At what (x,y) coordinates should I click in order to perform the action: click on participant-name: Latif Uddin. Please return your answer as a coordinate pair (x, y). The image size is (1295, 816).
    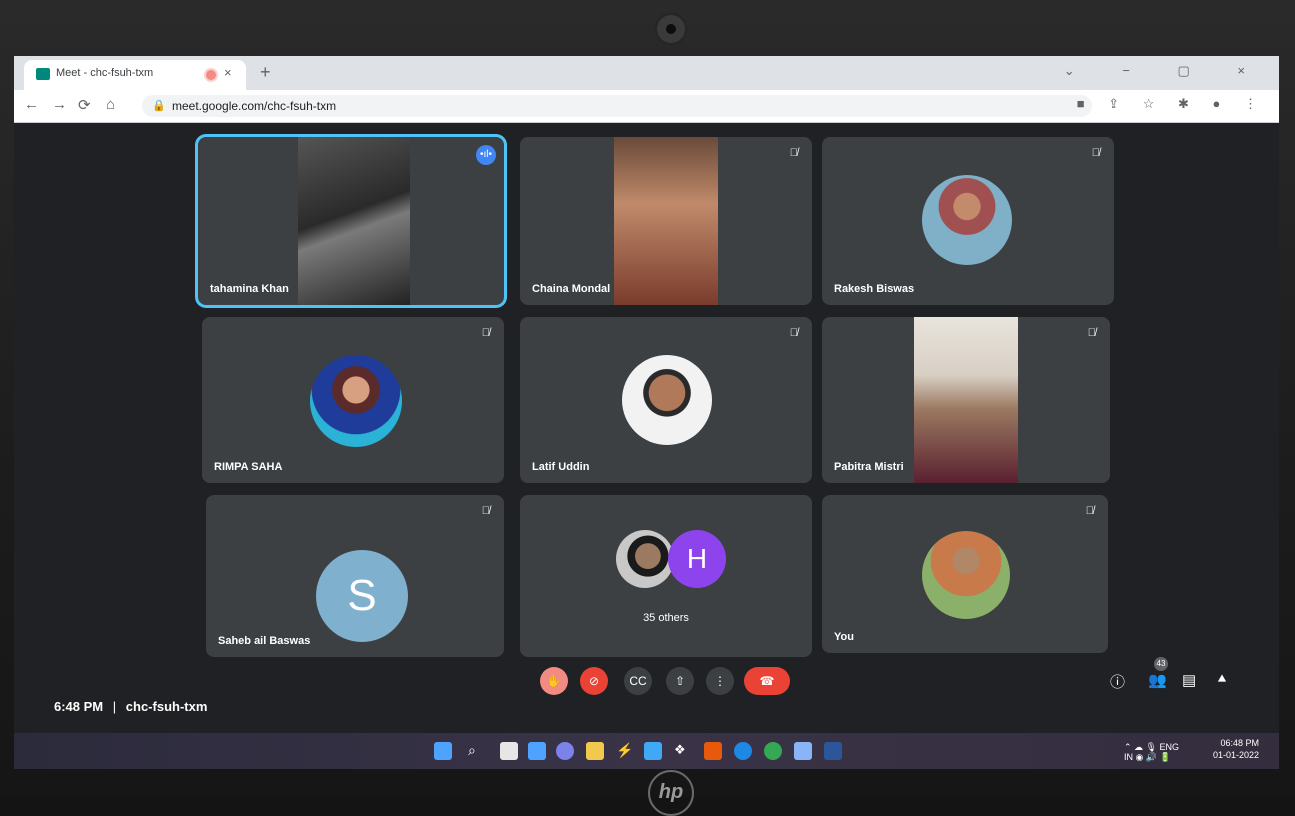
    Looking at the image, I should click on (561, 467).